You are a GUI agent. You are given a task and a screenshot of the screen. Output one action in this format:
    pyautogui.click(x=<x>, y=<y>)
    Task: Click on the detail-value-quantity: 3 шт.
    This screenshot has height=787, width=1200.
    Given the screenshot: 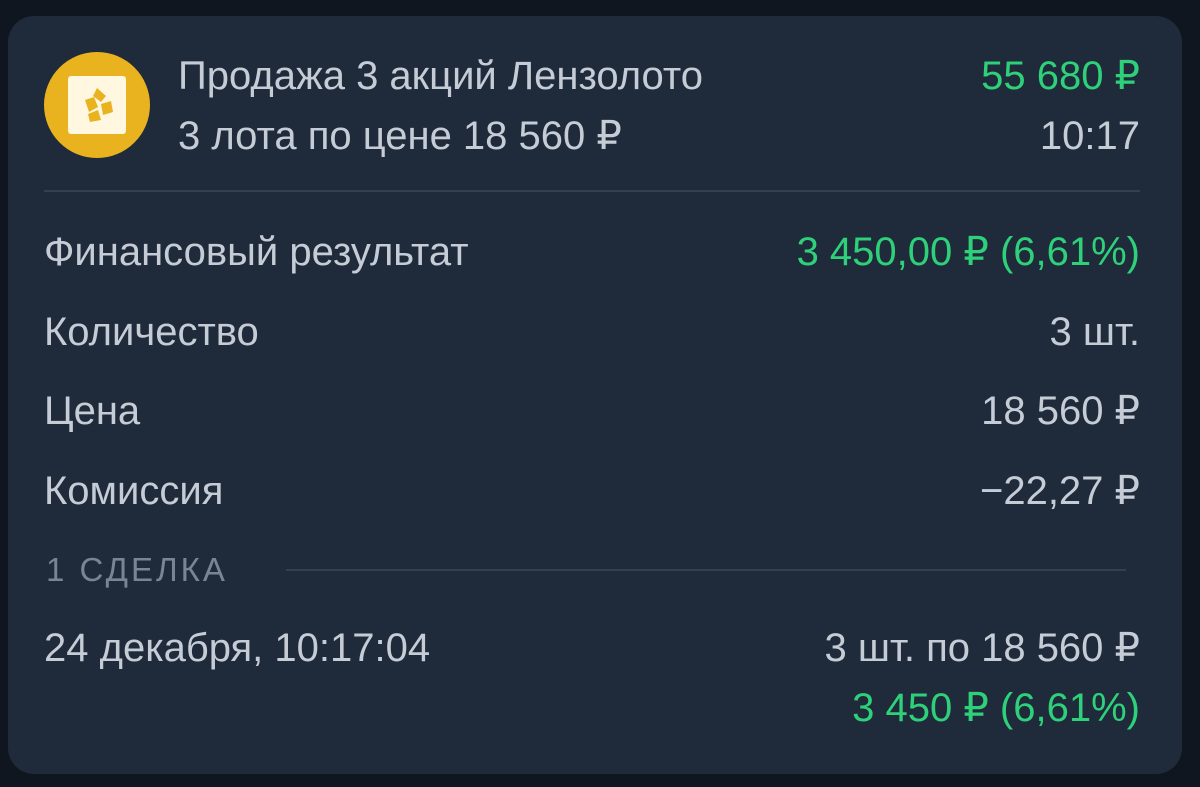 What is the action you would take?
    pyautogui.click(x=1094, y=332)
    